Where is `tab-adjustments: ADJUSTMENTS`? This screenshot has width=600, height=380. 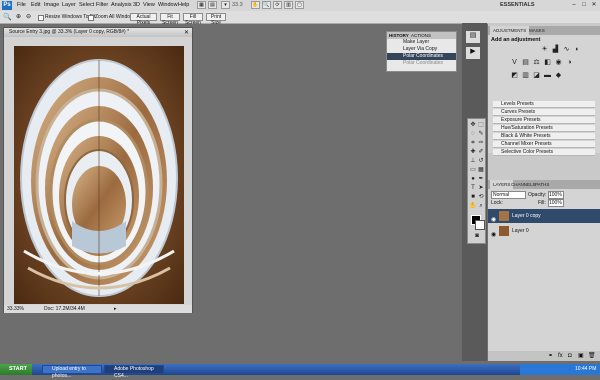 tab-adjustments: ADJUSTMENTS is located at coordinates (510, 30).